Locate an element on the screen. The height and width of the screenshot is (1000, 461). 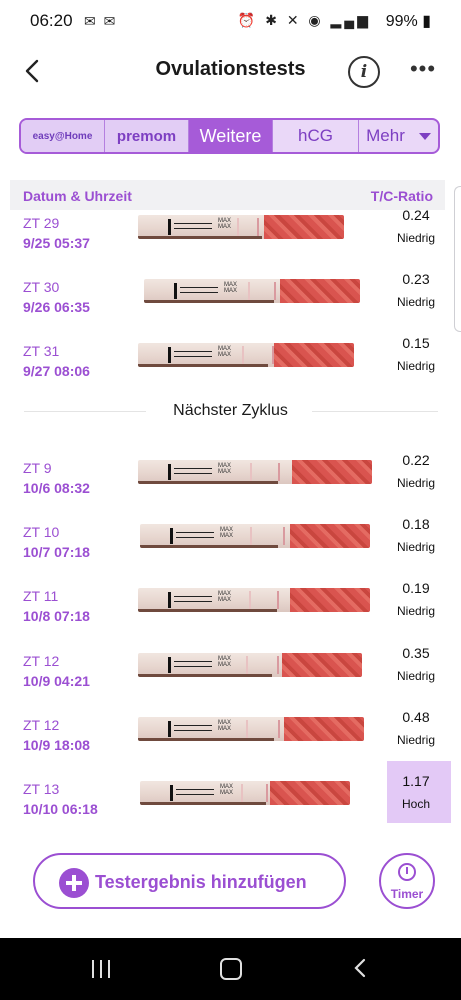
cycle-day: ZT 13 is located at coordinates (41, 789).